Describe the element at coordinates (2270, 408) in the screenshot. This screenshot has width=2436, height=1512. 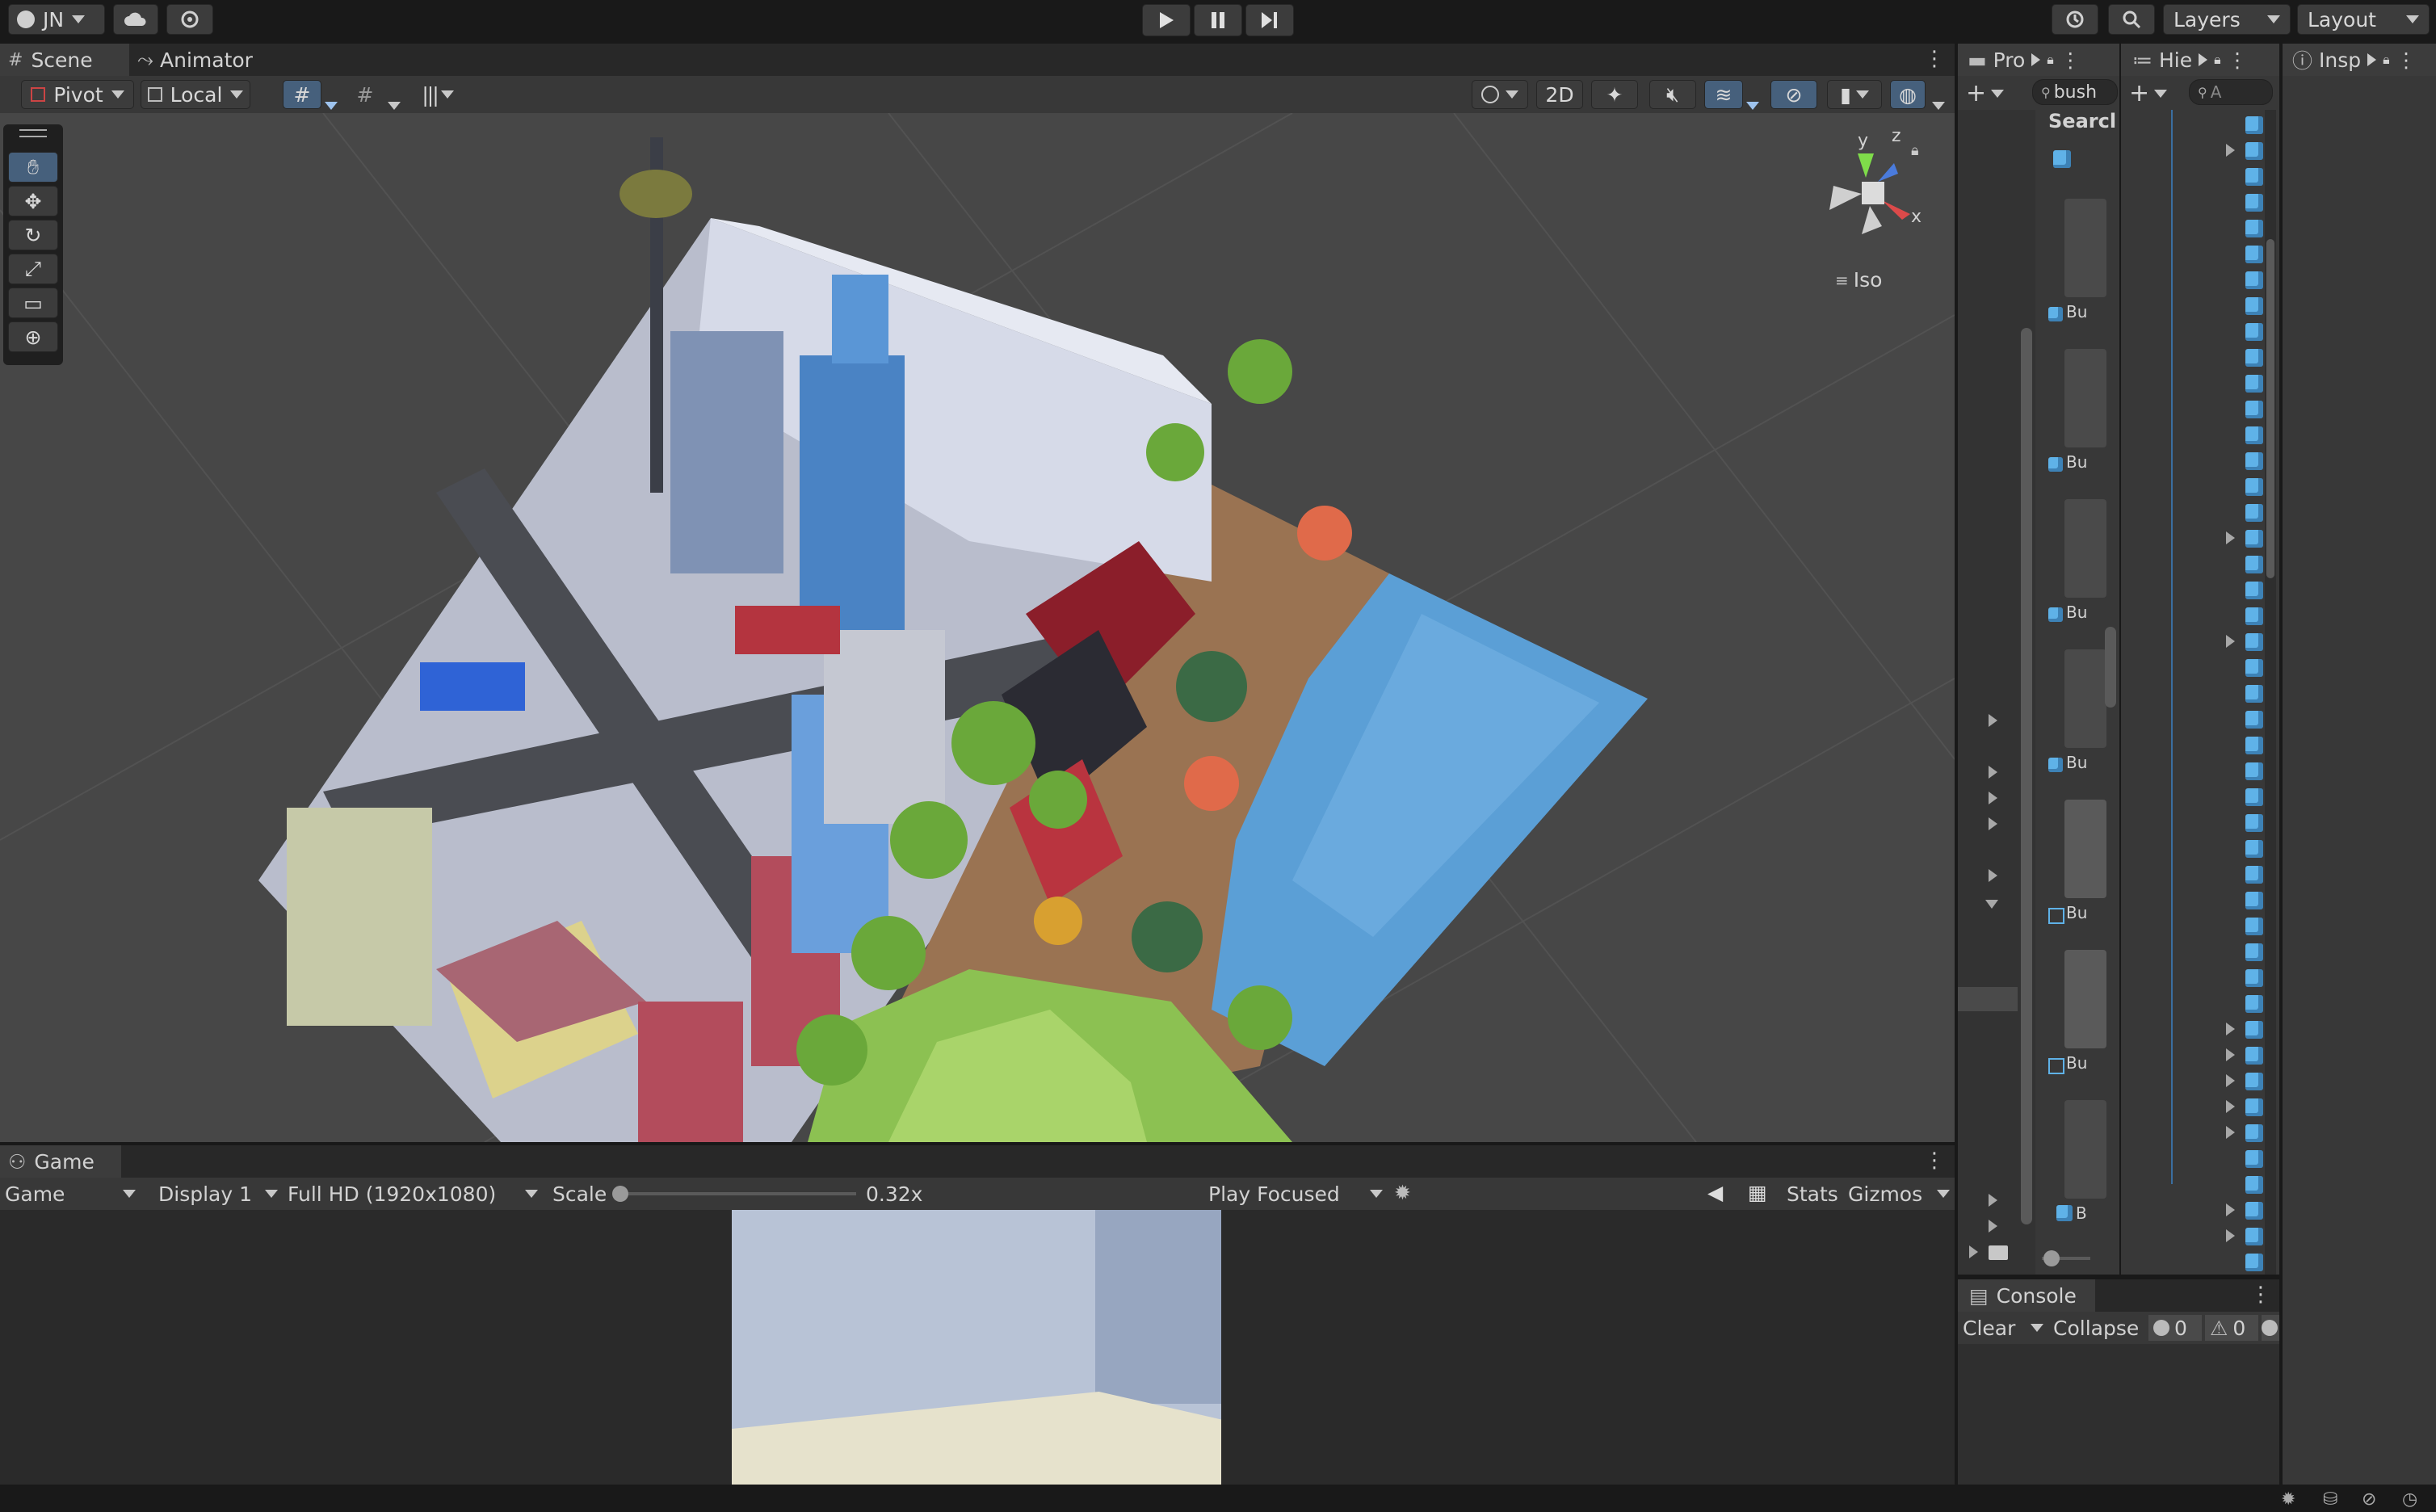
I see `scrollbar-thumb` at that location.